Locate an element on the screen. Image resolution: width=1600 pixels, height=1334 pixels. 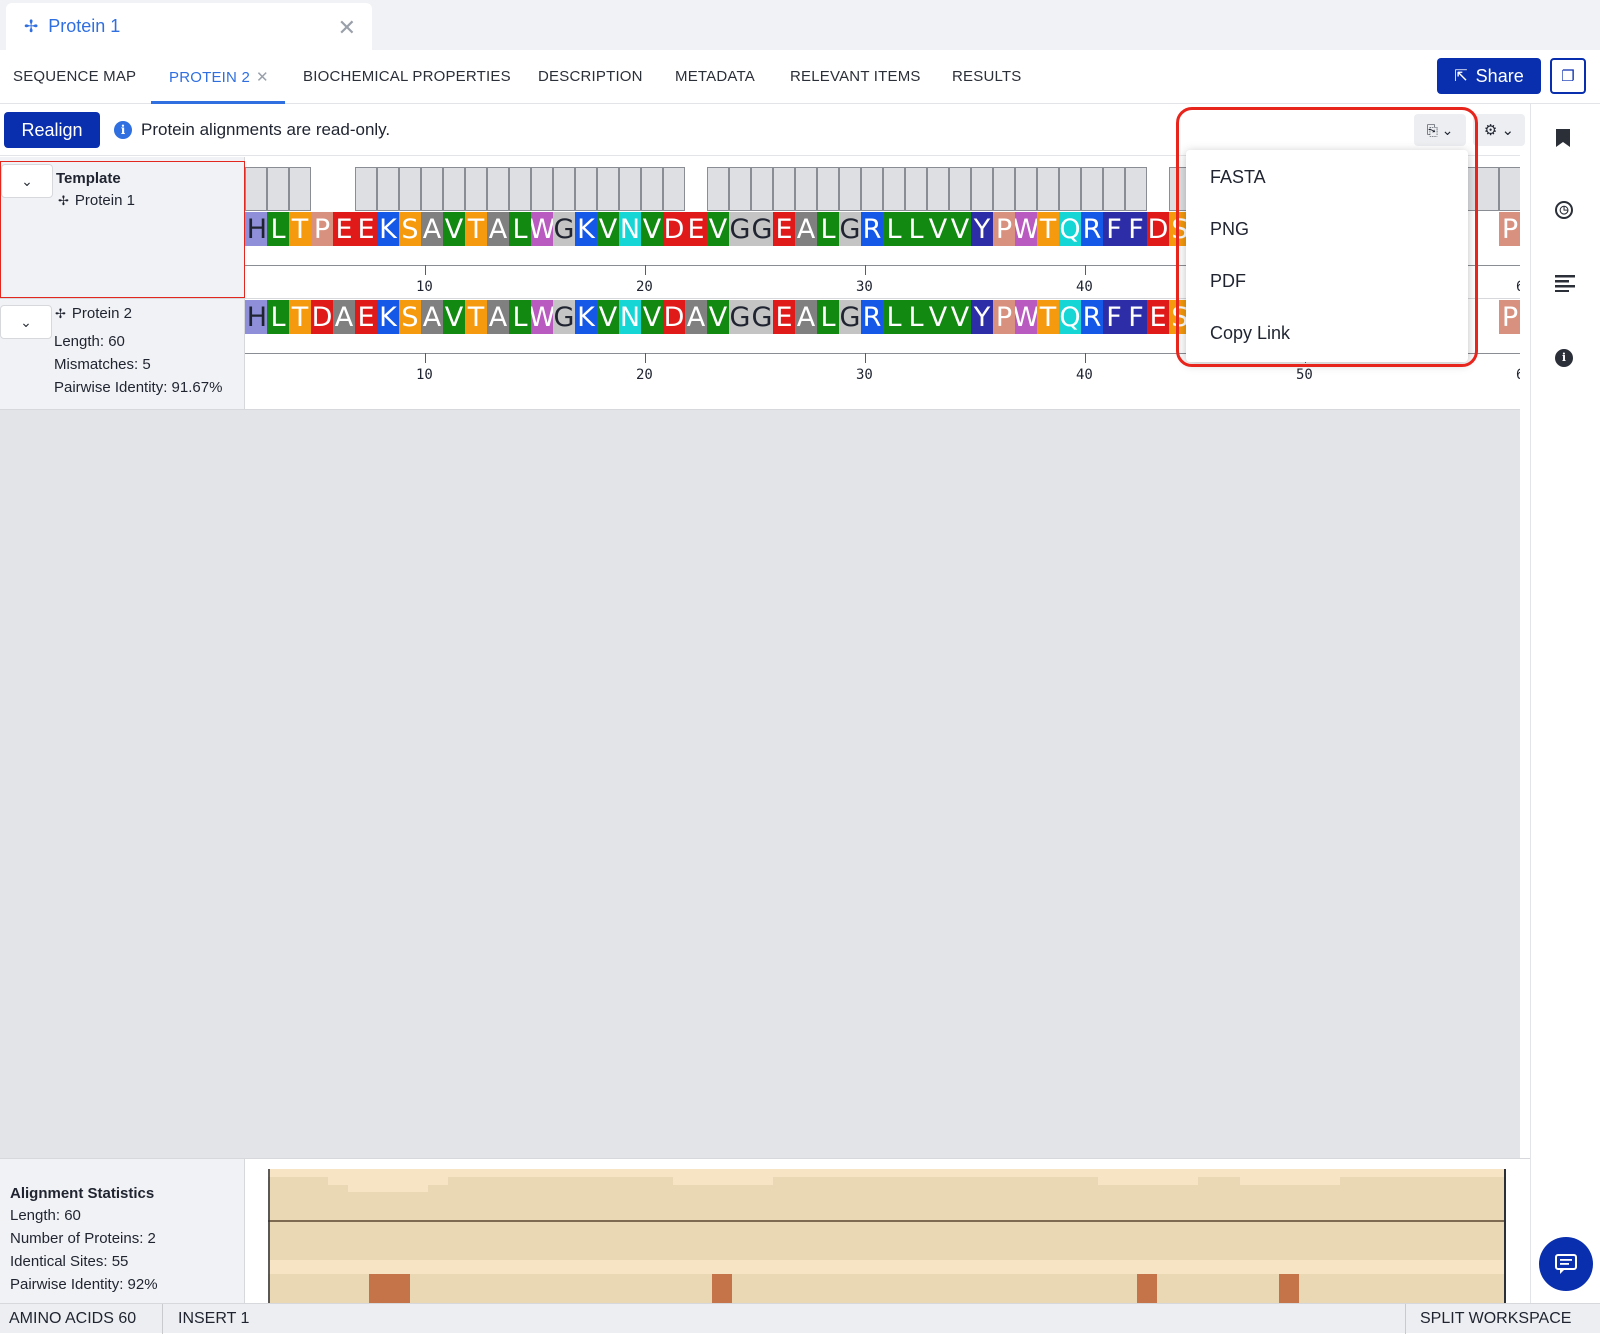
amino-acid-count: AMINO ACIDS 60 is located at coordinates (72, 1319).